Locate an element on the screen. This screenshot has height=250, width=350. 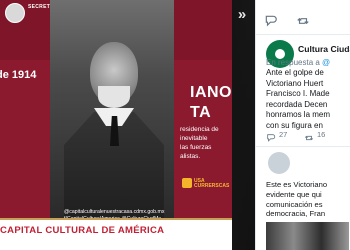
poster-description-line: las fuerzas is located at coordinates (196, 147).